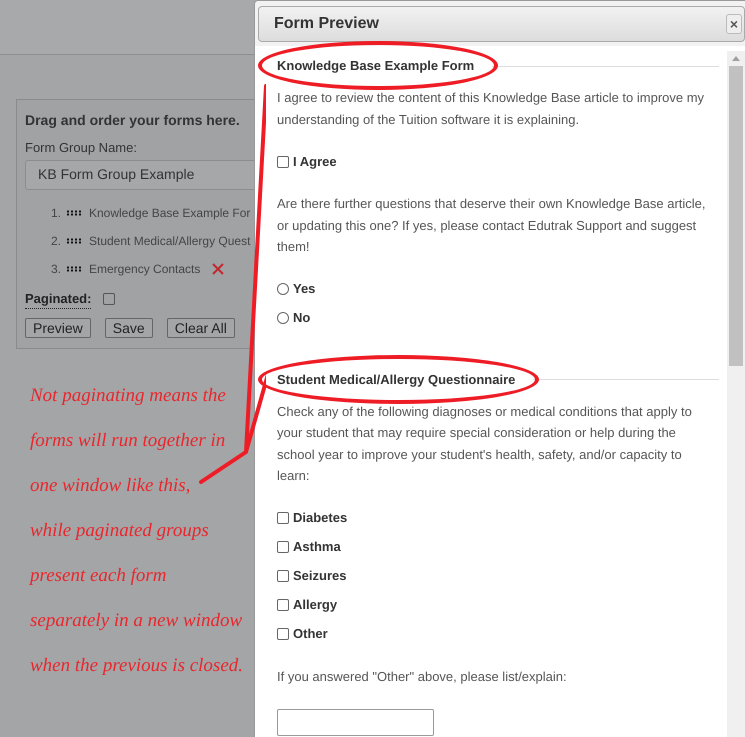  What do you see at coordinates (119, 531) in the screenshot?
I see `annotation-text: while paginated groups` at bounding box center [119, 531].